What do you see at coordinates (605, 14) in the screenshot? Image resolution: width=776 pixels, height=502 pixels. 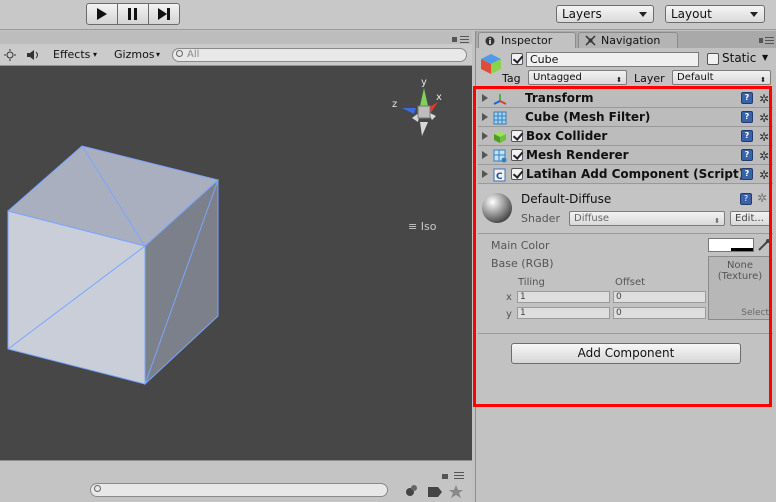 I see `layers-dropdown: Layers` at bounding box center [605, 14].